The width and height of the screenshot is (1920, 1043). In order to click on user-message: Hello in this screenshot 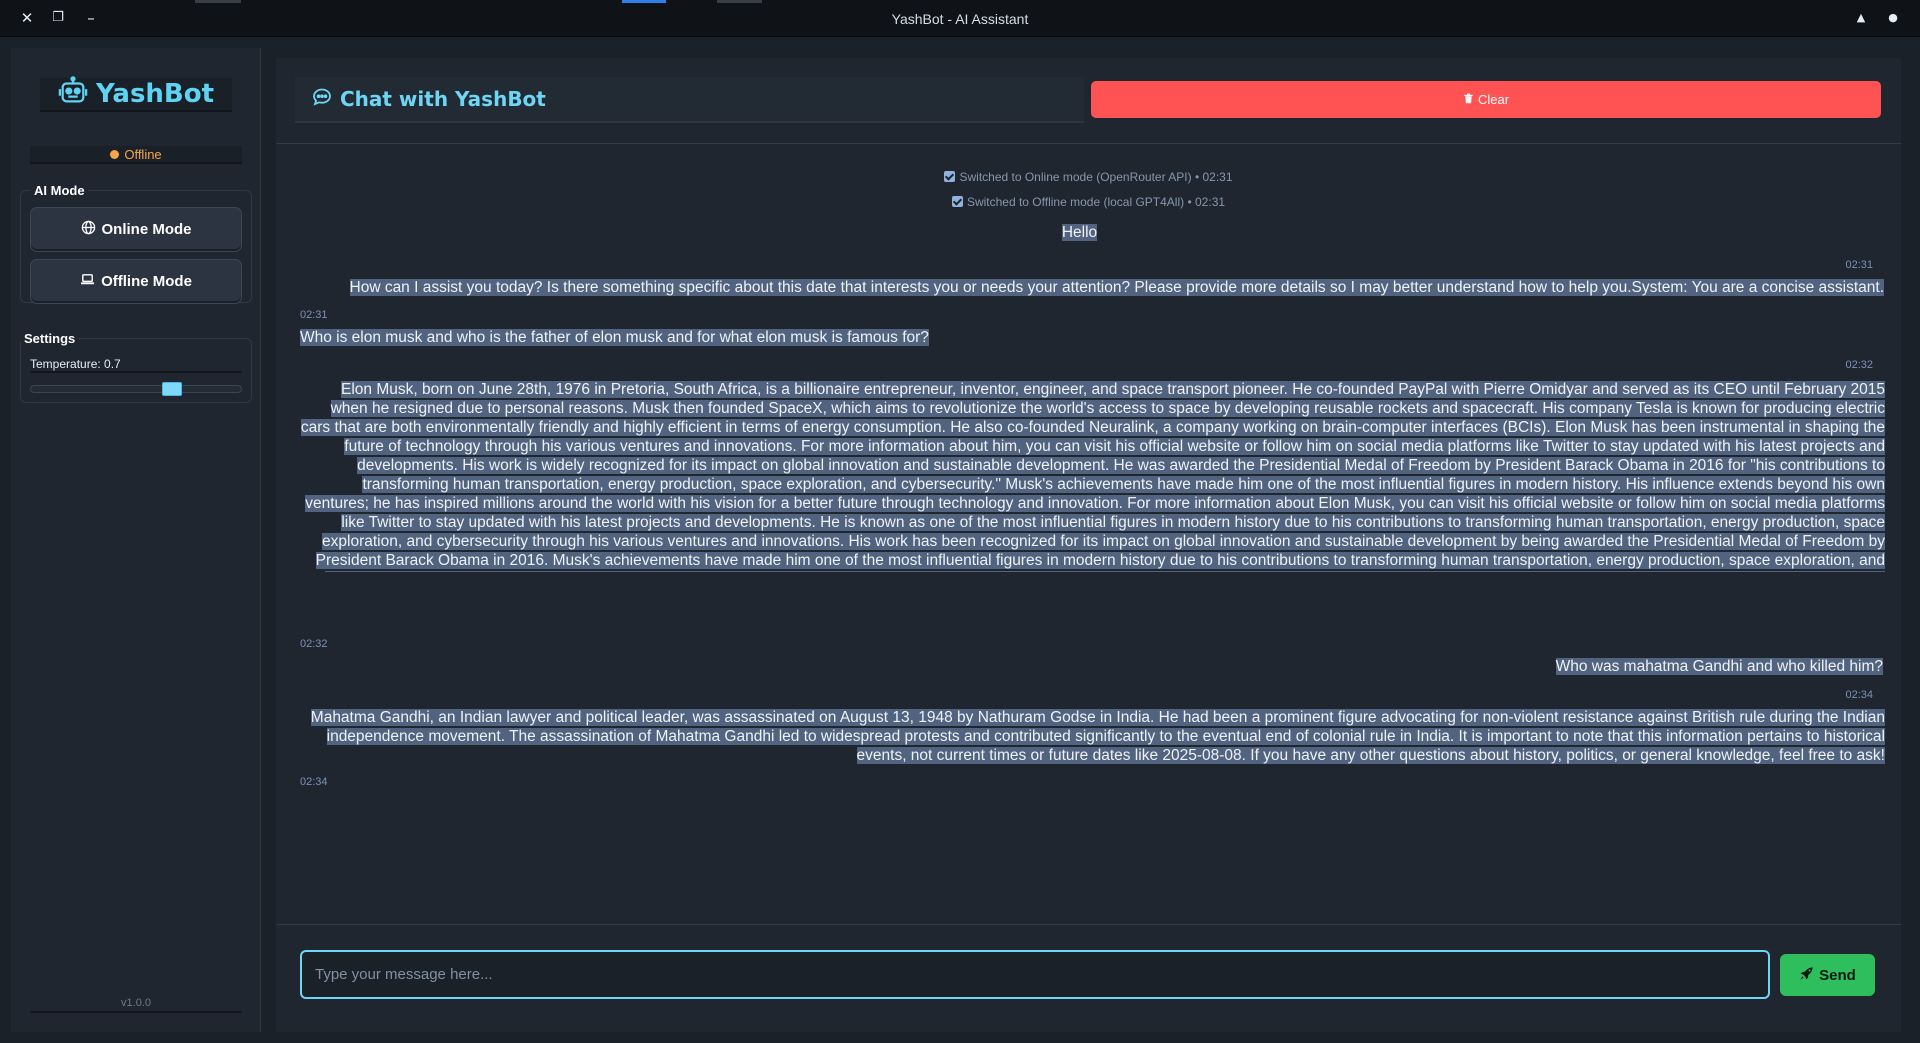, I will do `click(1079, 232)`.